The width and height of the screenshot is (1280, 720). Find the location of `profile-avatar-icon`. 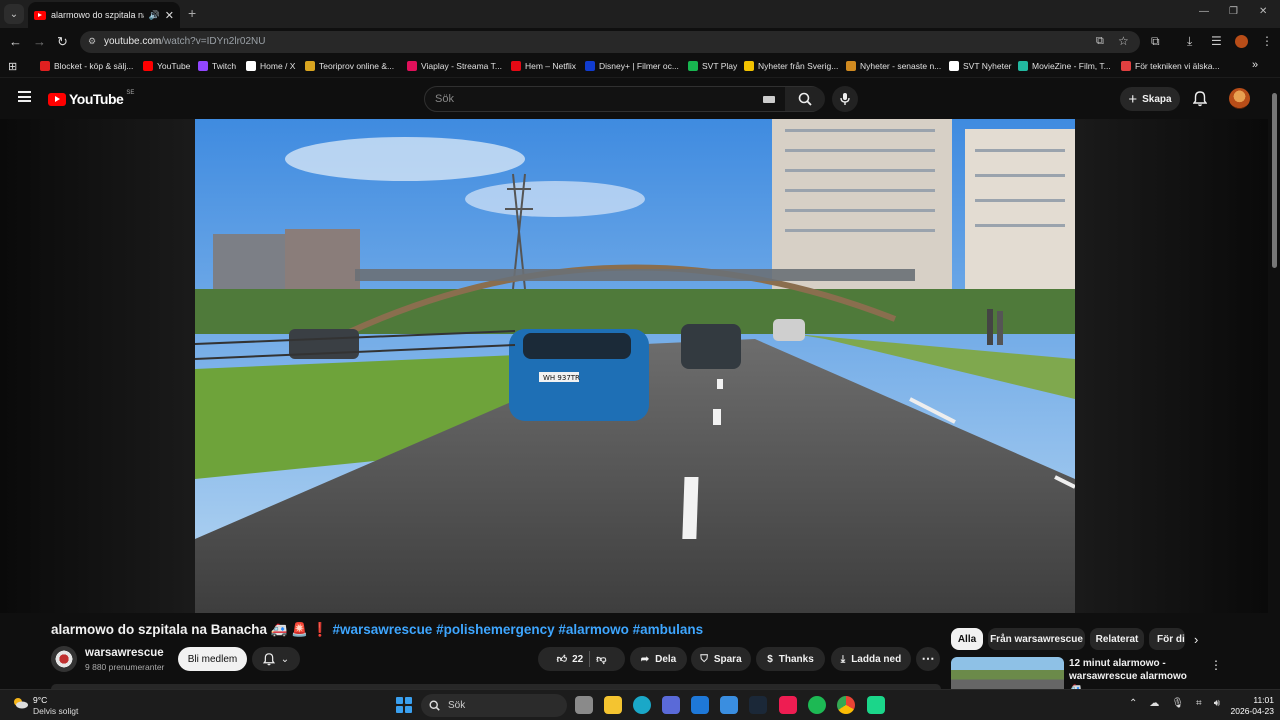

profile-avatar-icon is located at coordinates (1241, 41).